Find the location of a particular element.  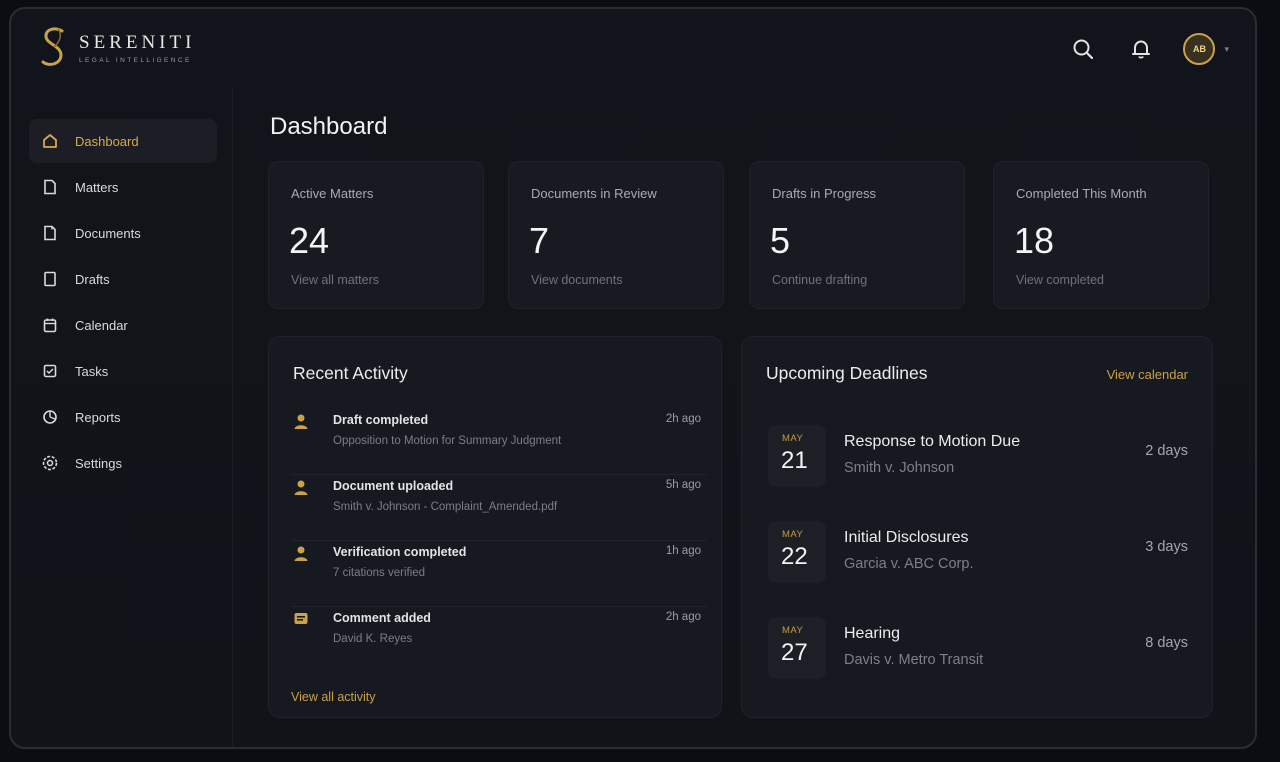

stat-link: View all matters is located at coordinates (335, 280).